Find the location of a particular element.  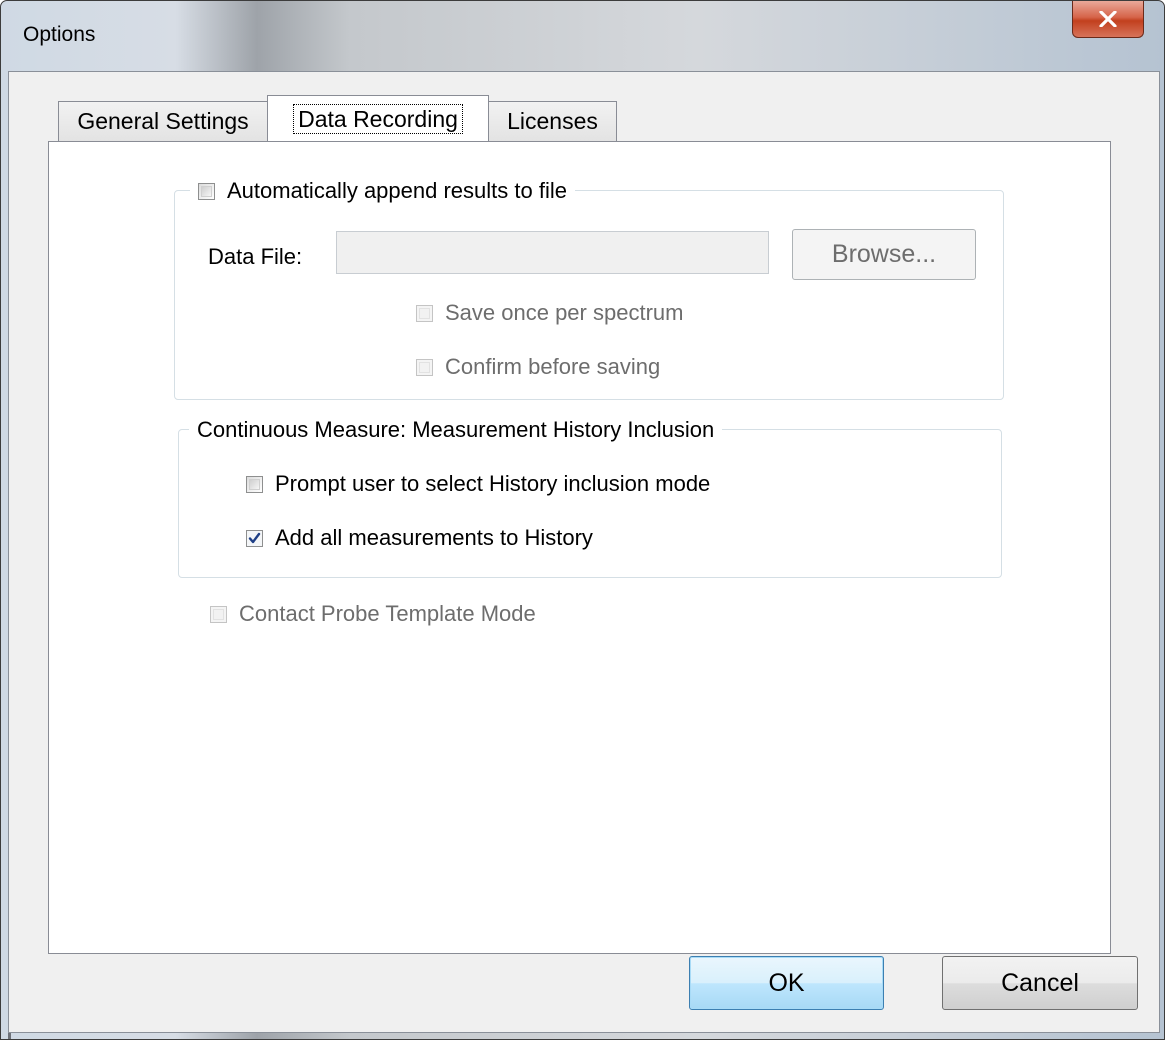

tab-data-recording-label: Data Recording is located at coordinates (378, 118).